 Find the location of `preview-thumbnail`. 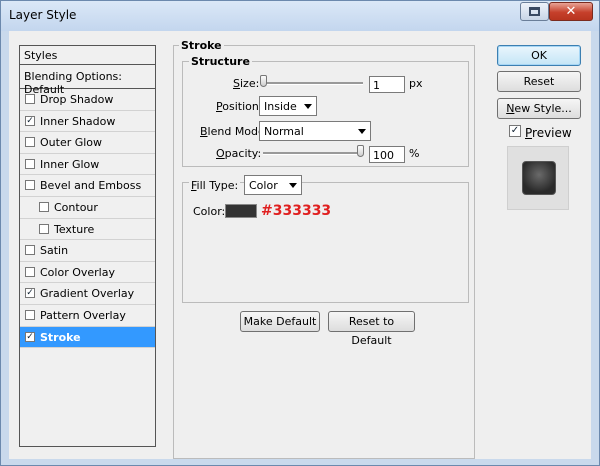

preview-thumbnail is located at coordinates (538, 178).